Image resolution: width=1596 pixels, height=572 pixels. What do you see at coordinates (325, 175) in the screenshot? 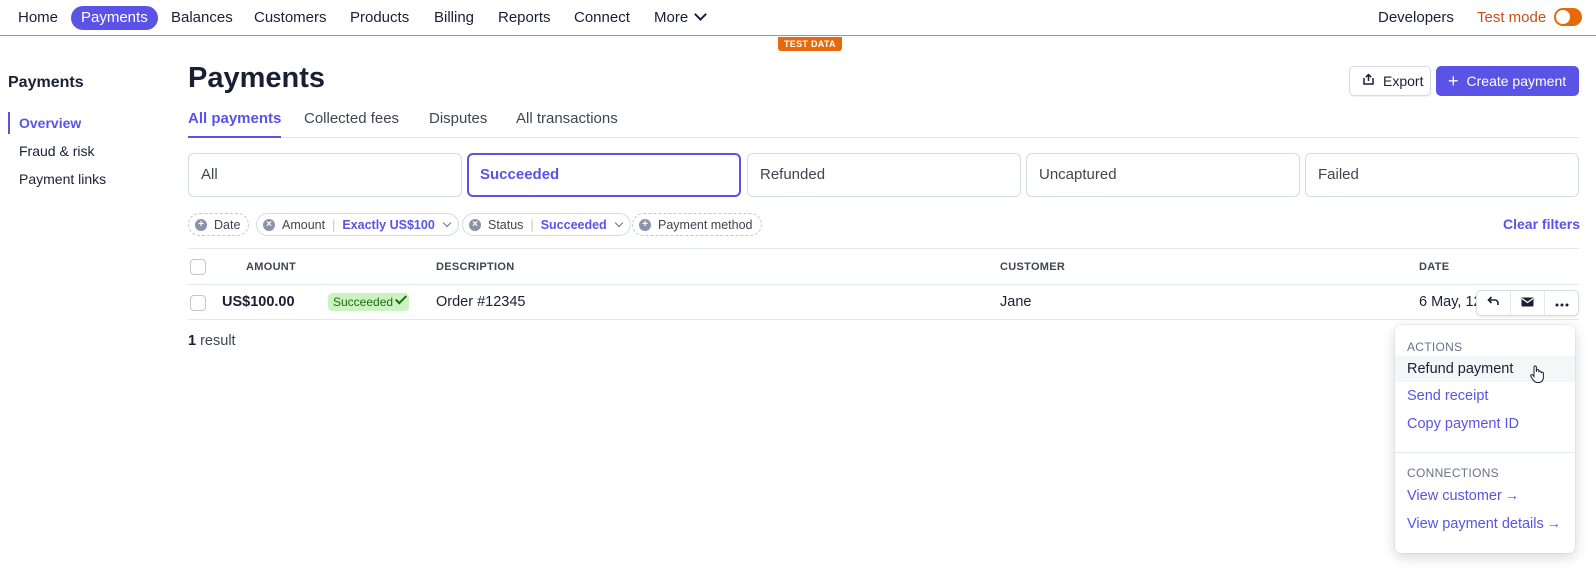
I see `status-card-all: All` at bounding box center [325, 175].